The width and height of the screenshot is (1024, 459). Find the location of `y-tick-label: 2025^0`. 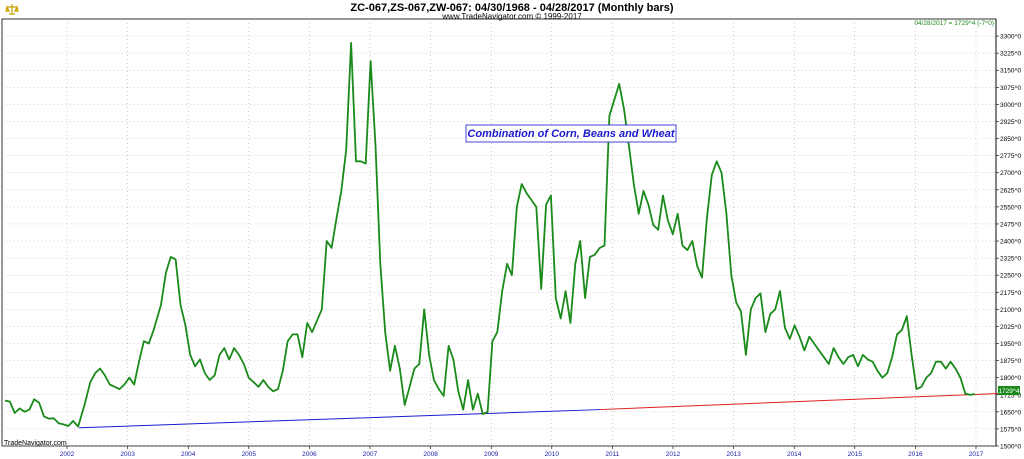

y-tick-label: 2025^0 is located at coordinates (1011, 327).